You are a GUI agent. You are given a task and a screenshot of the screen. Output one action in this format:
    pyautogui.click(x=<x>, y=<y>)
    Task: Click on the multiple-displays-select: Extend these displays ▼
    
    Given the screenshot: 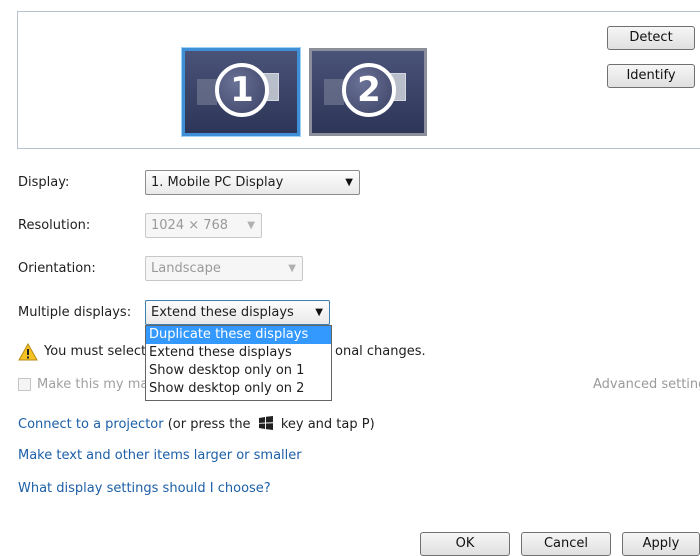 What is the action you would take?
    pyautogui.click(x=237, y=312)
    